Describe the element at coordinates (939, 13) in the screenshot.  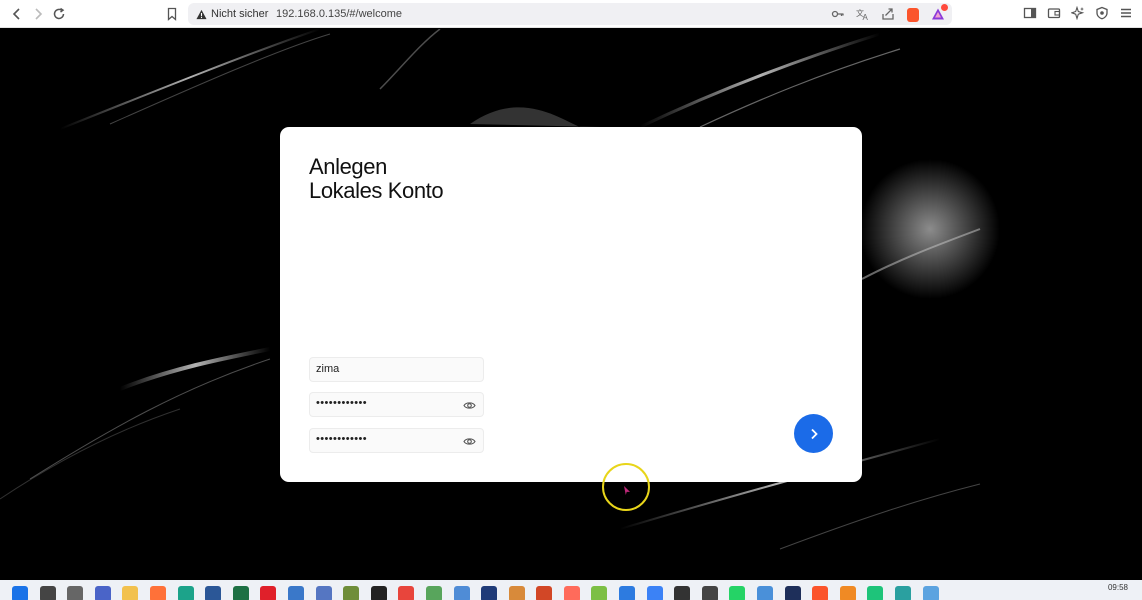
I see `brave-rewards-button` at that location.